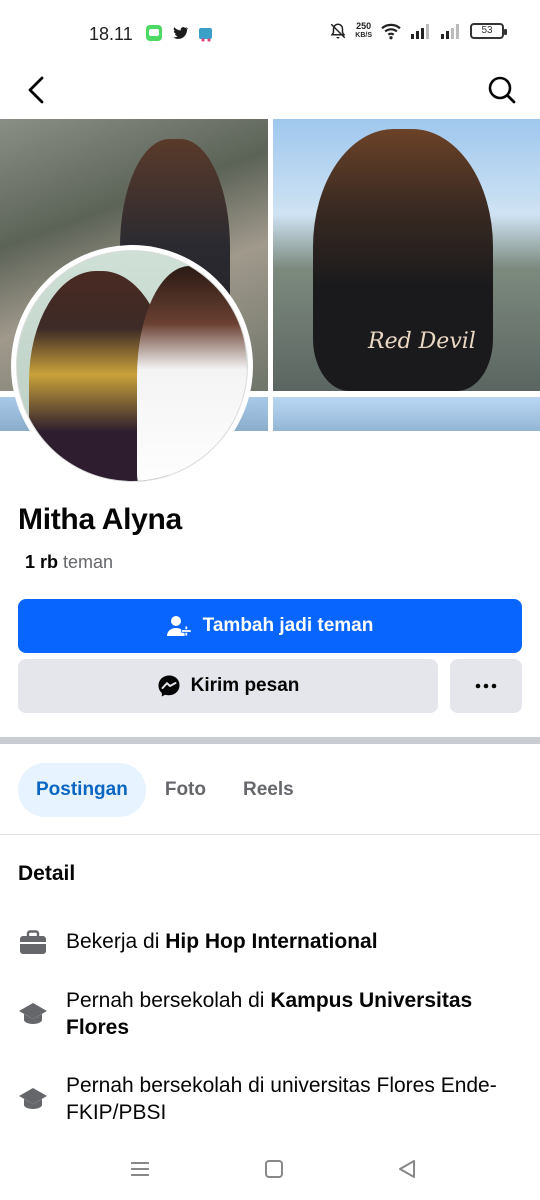 Image resolution: width=540 pixels, height=1200 pixels. Describe the element at coordinates (111, 34) in the screenshot. I see `status-time: 18.11` at that location.